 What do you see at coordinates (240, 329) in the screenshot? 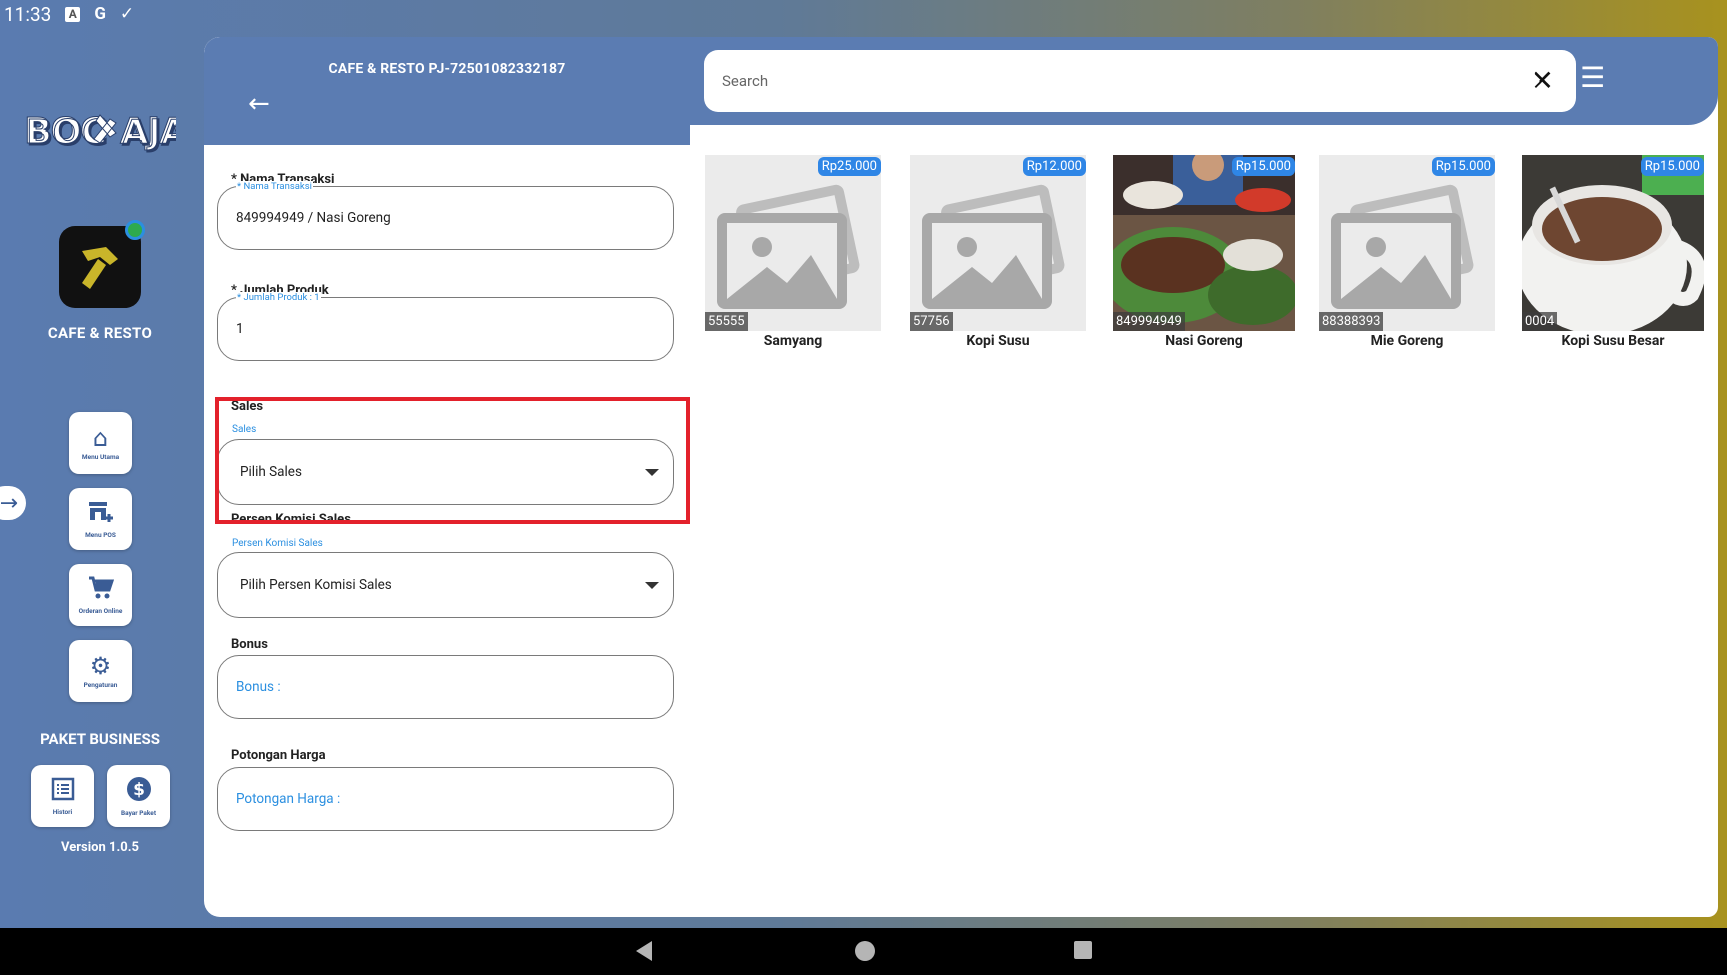
I see `jumlah-produk-value: 1` at bounding box center [240, 329].